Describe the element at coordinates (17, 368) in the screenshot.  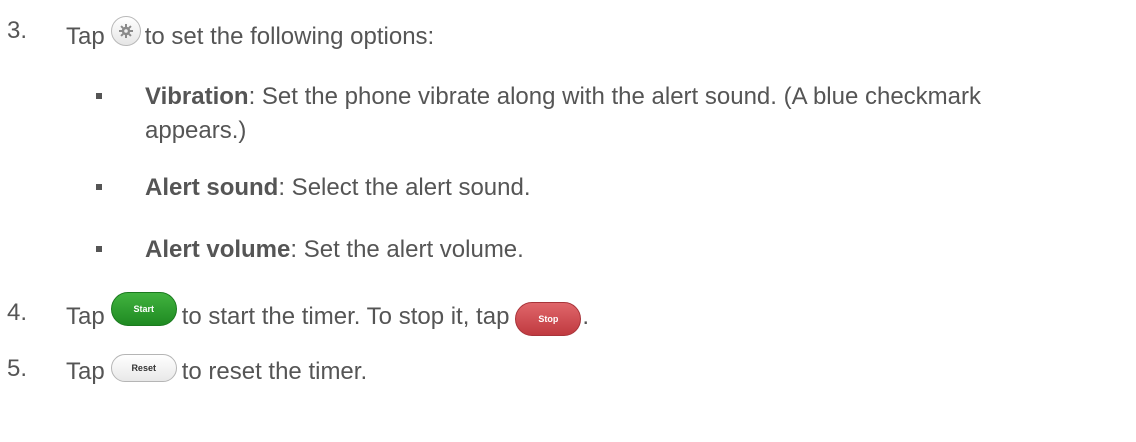
I see `step-number: 5.` at that location.